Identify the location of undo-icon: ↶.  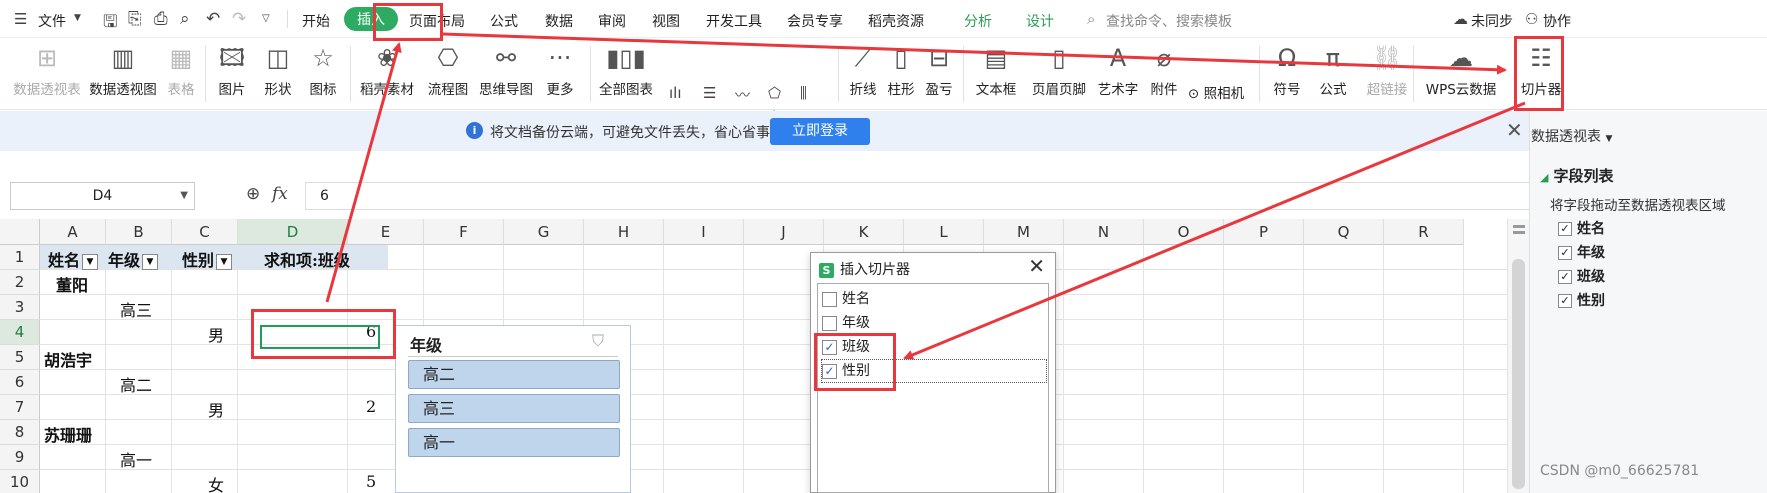
(213, 19).